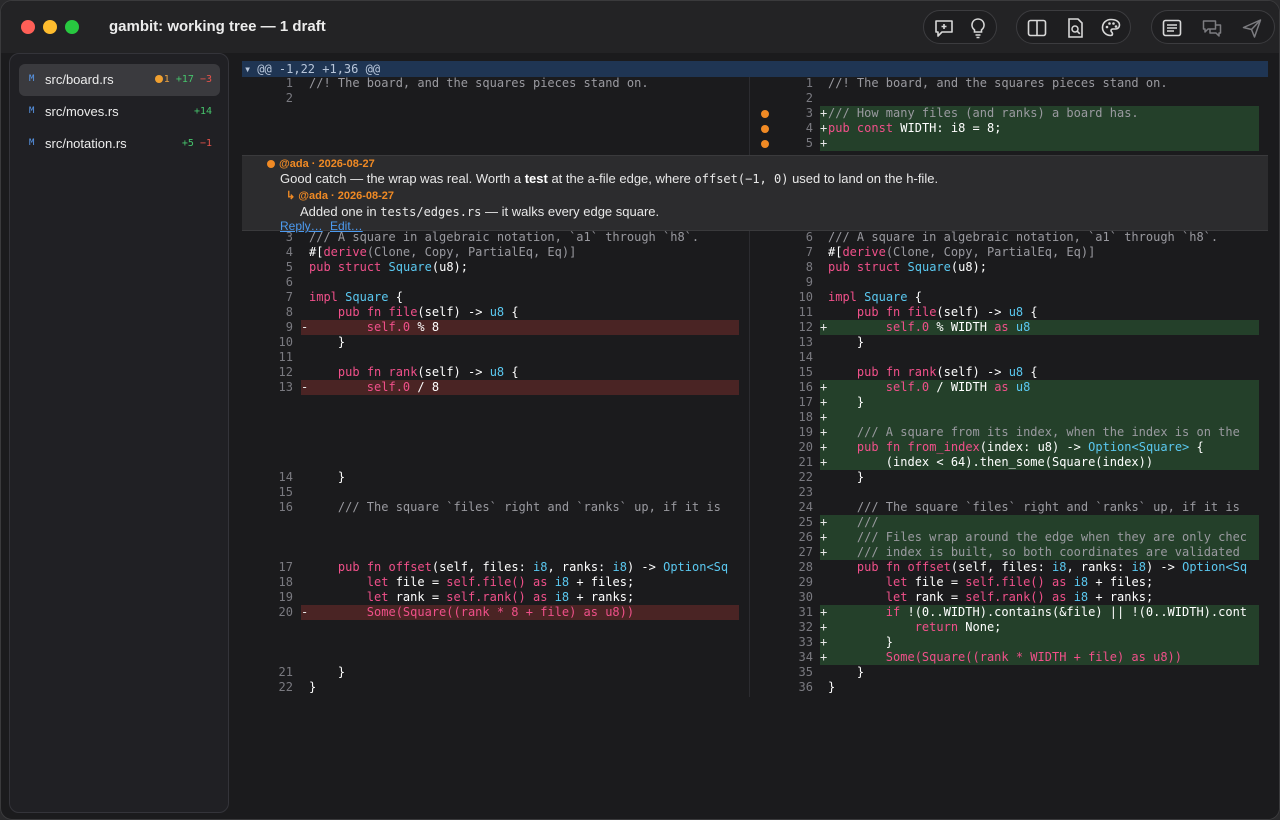 Image resolution: width=1280 pixels, height=820 pixels. I want to click on list-view-icon, so click(1172, 28).